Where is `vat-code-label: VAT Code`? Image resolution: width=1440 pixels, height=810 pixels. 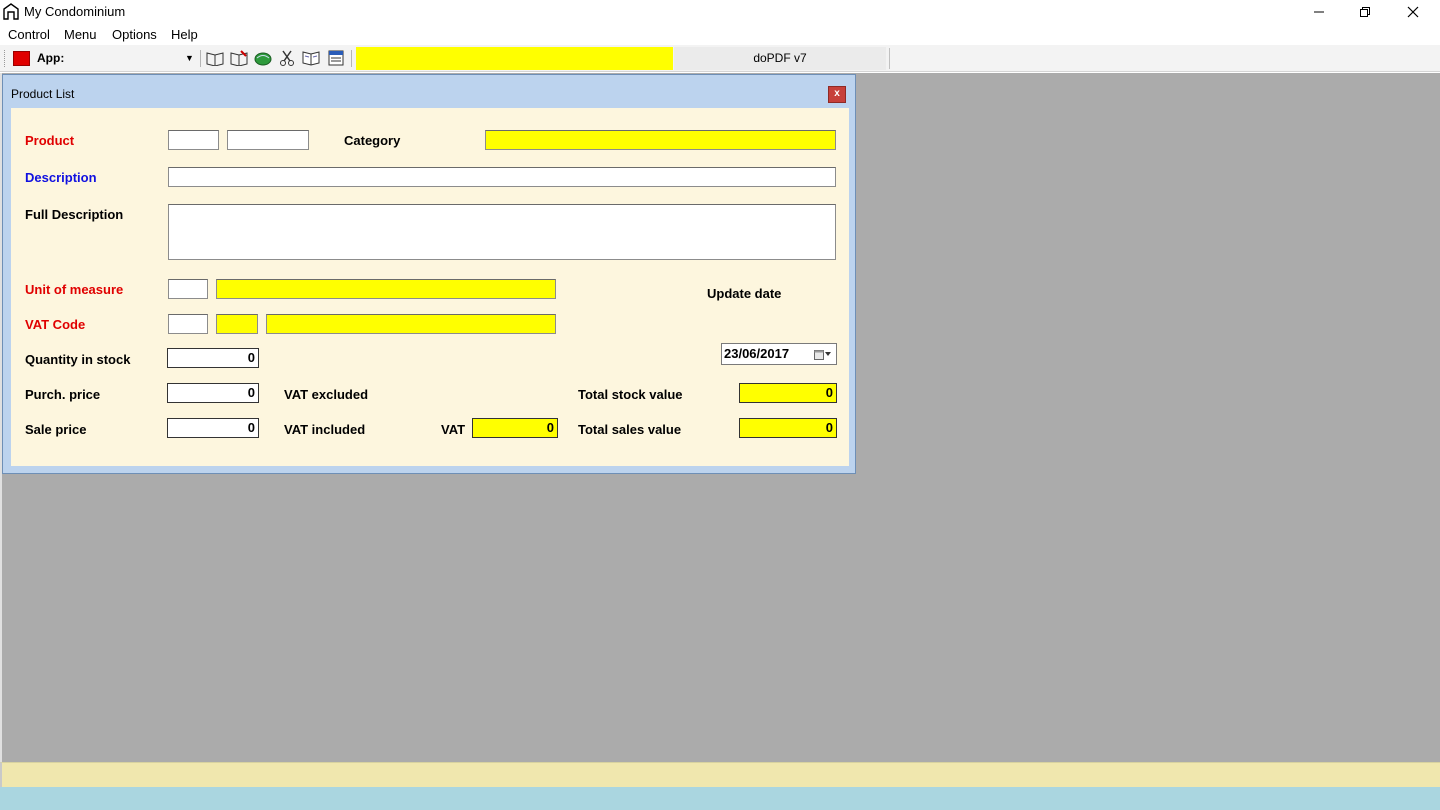
vat-code-label: VAT Code is located at coordinates (55, 324).